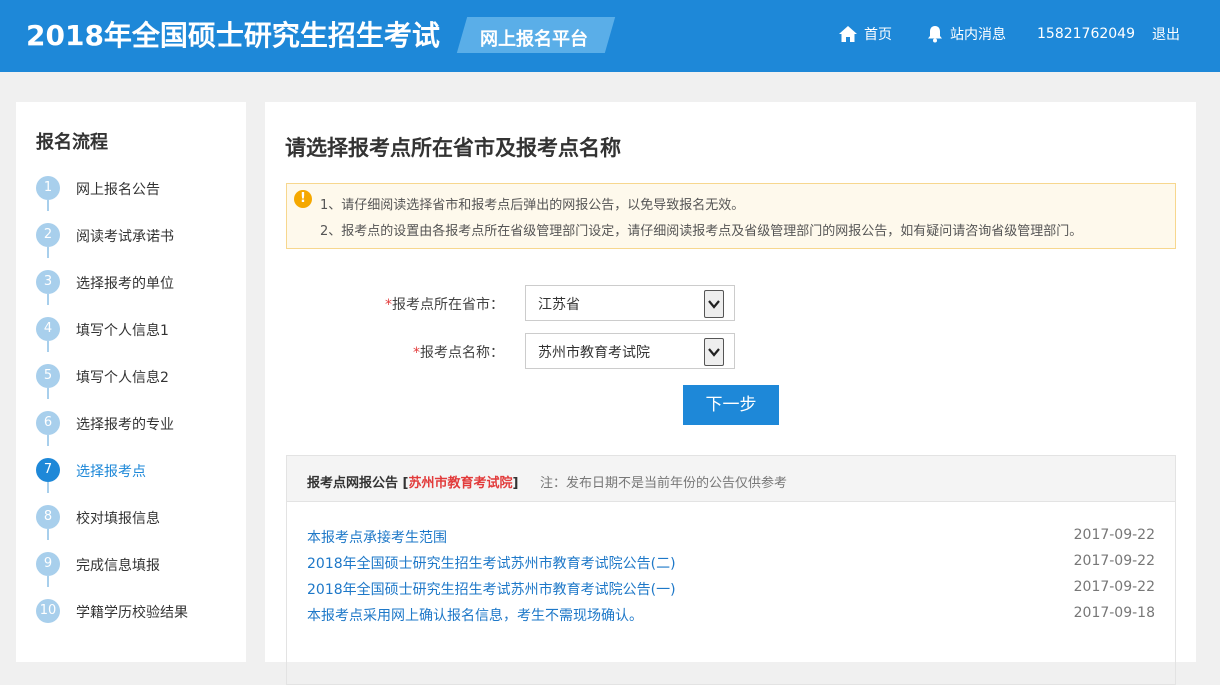  I want to click on step-item: 4 填写个人信息1, so click(131, 328).